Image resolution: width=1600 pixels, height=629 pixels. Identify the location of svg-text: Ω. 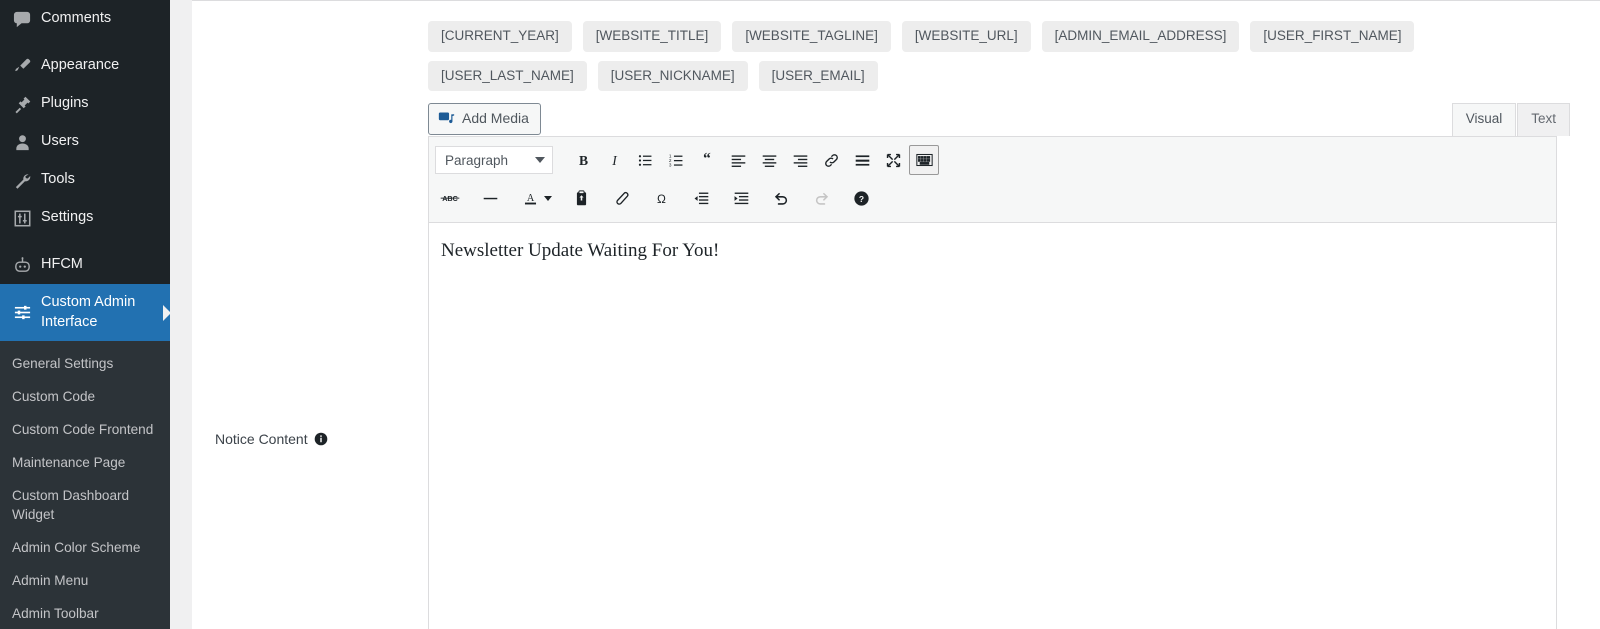
(661, 198).